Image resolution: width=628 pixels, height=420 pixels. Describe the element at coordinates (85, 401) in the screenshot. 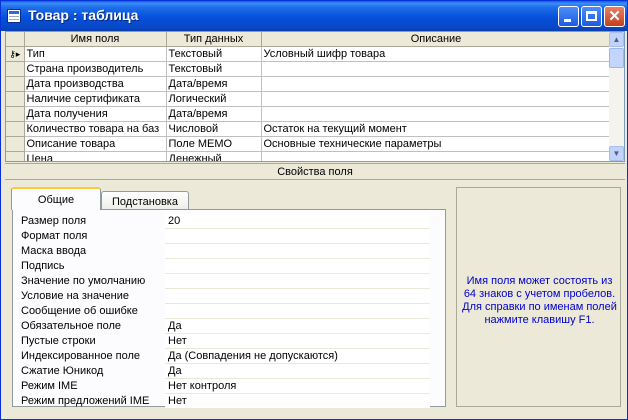

I see `property-label: Режим предложений IME` at that location.